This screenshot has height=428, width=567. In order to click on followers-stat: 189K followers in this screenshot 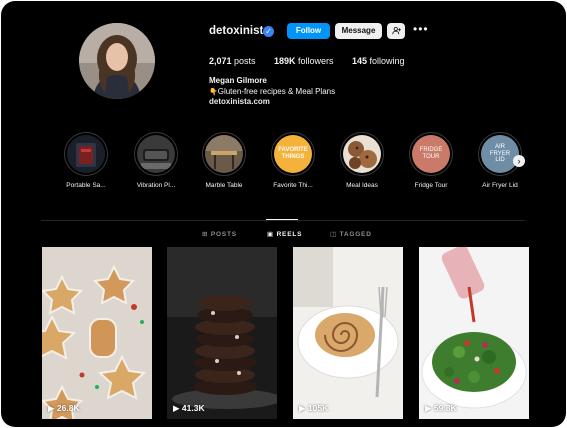, I will do `click(304, 61)`.